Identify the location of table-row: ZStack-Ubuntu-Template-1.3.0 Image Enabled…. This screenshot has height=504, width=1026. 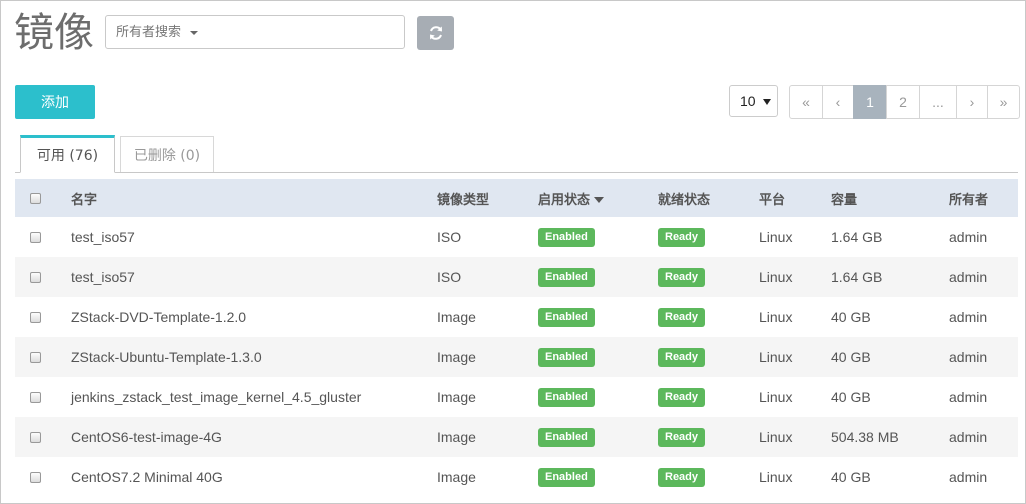
(516, 357).